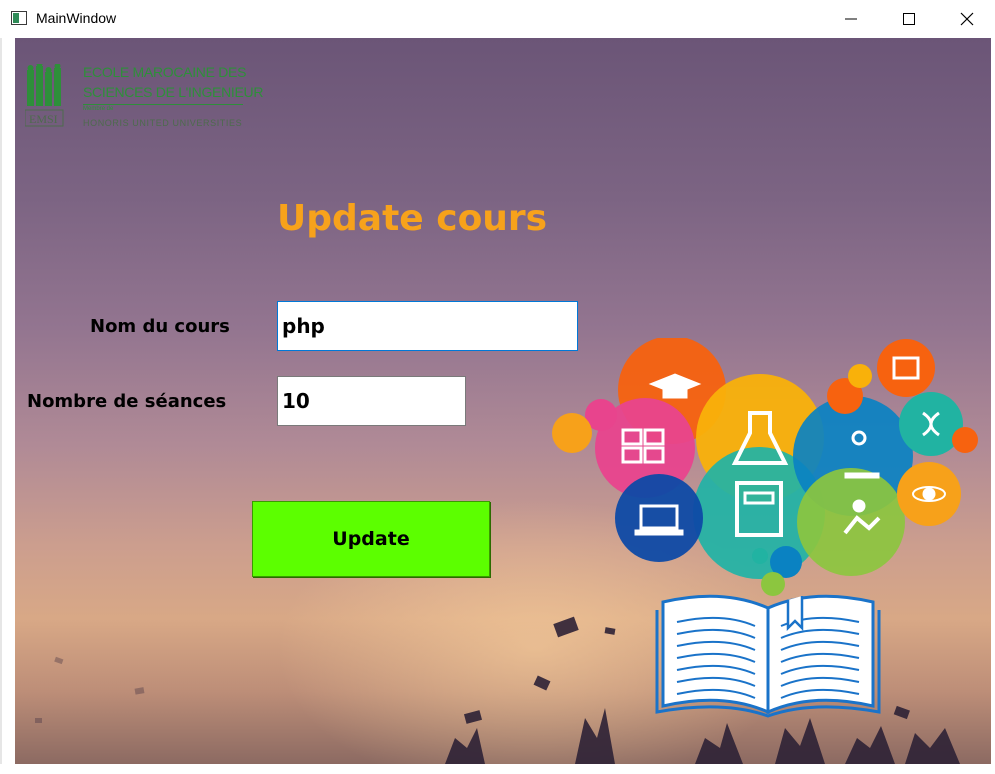  I want to click on minimize-icon, so click(851, 19).